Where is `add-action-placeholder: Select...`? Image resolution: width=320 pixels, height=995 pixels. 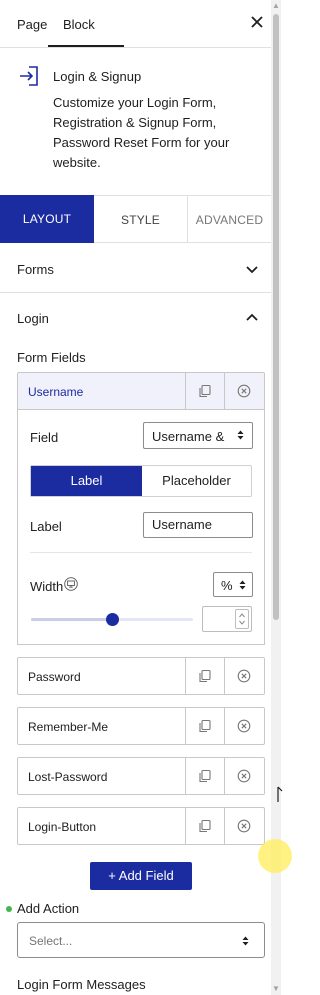 add-action-placeholder: Select... is located at coordinates (51, 941).